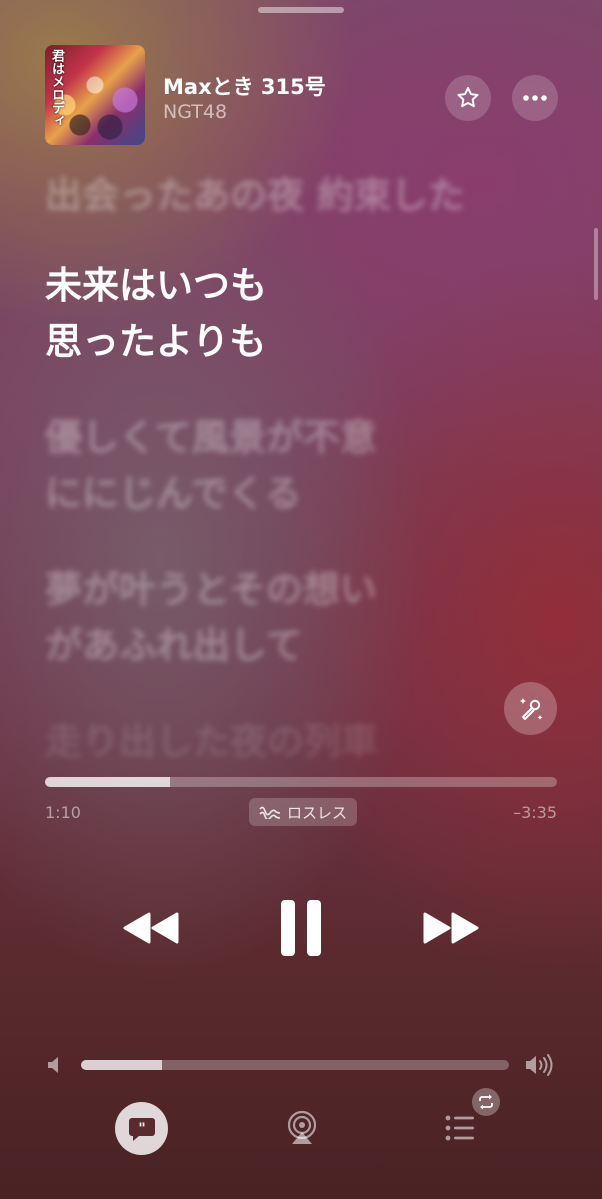 The width and height of the screenshot is (602, 1199). Describe the element at coordinates (56, 88) in the screenshot. I see `artwork-title-text: 君はメロディ` at that location.